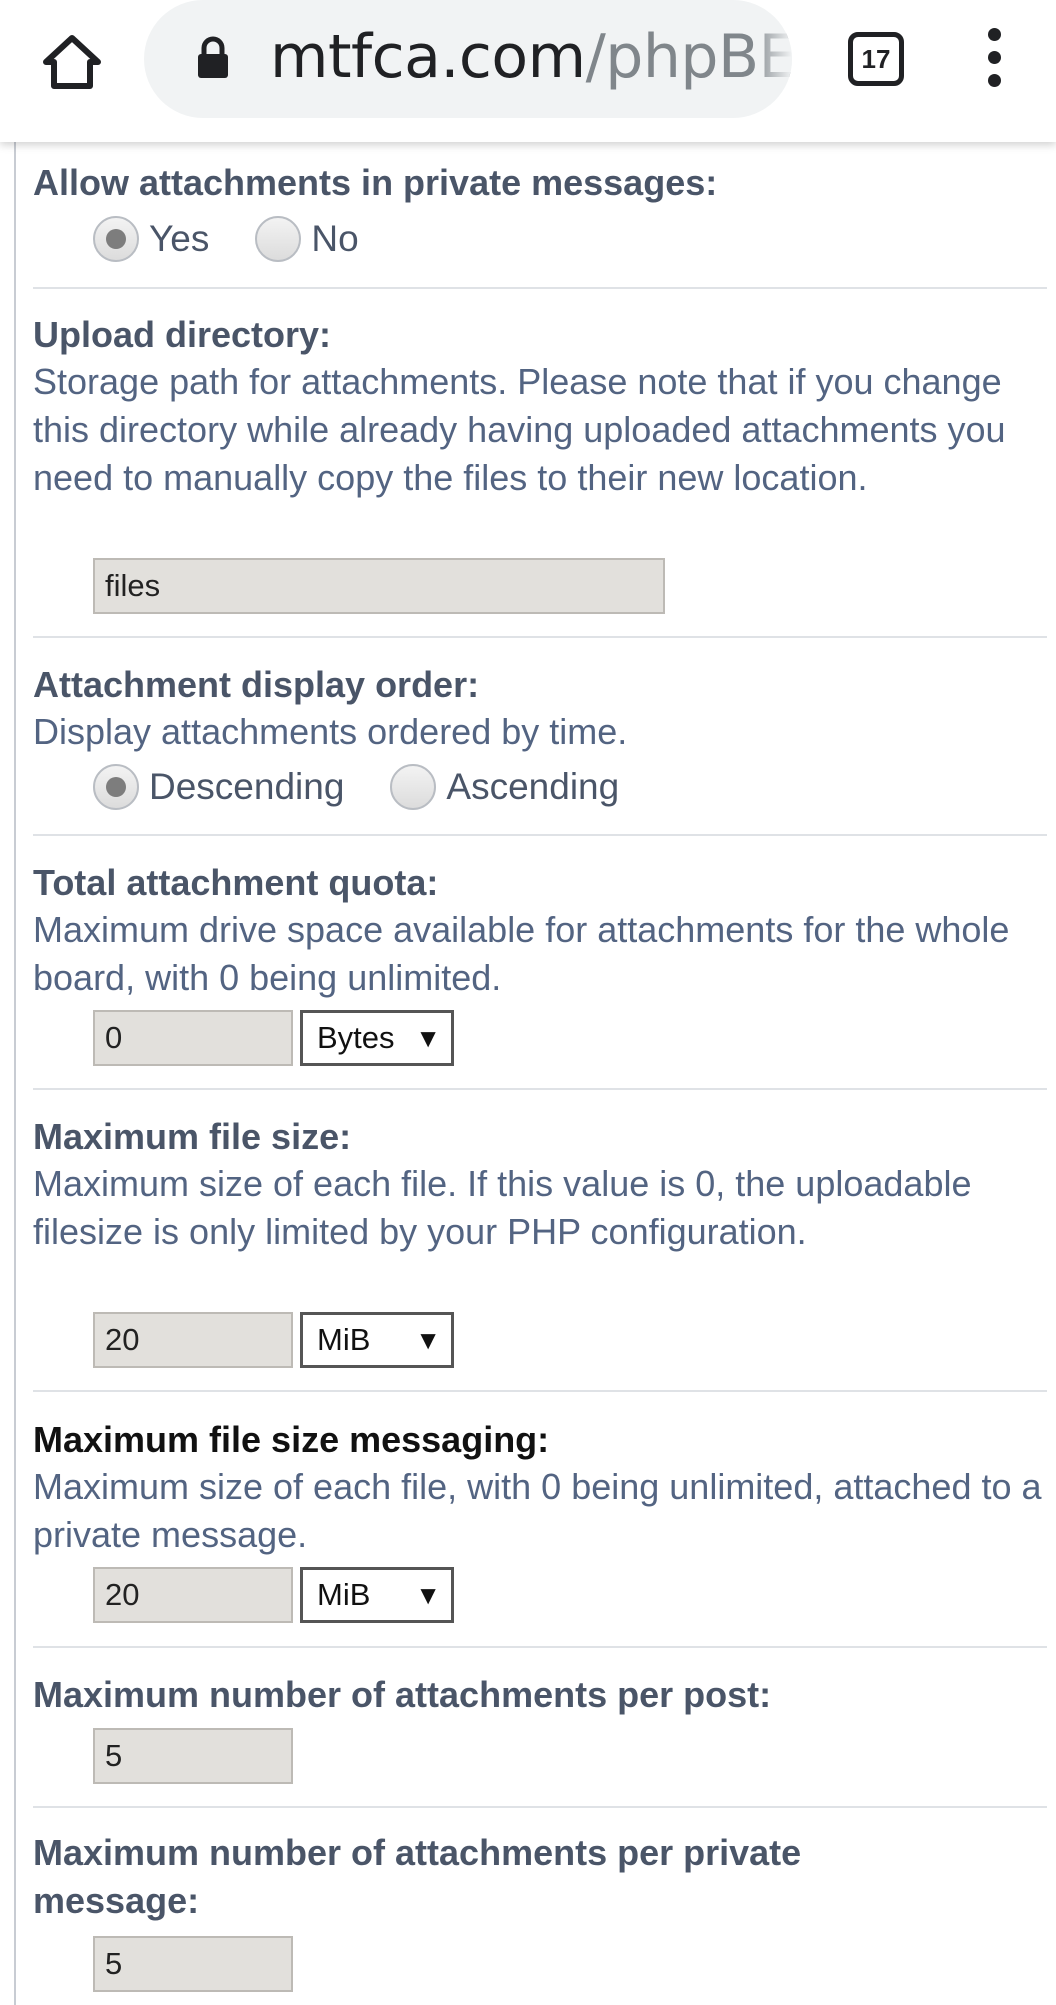 The image size is (1056, 2005). I want to click on max-file-size-input: 20, so click(193, 1340).